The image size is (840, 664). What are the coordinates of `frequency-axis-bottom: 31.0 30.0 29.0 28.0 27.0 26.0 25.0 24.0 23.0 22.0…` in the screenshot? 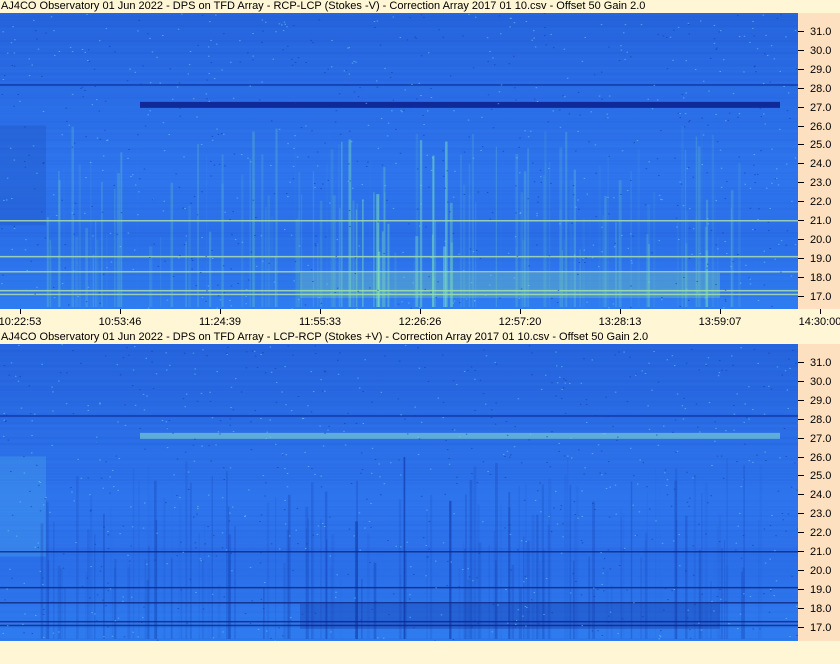 It's located at (819, 492).